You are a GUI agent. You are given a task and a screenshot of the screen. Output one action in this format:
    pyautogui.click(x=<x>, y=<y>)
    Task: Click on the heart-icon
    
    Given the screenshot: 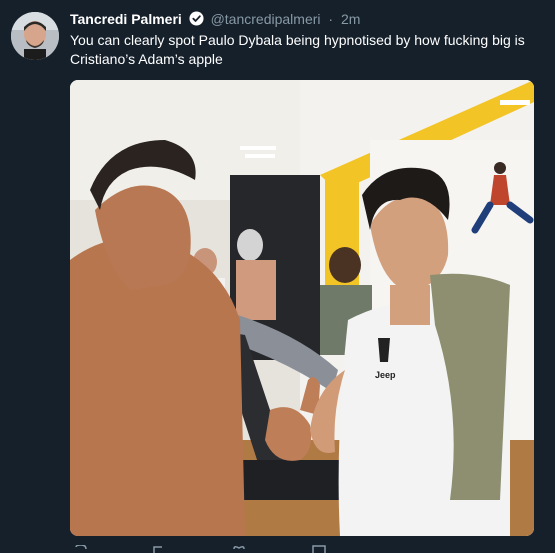 What is the action you would take?
    pyautogui.click(x=239, y=549)
    